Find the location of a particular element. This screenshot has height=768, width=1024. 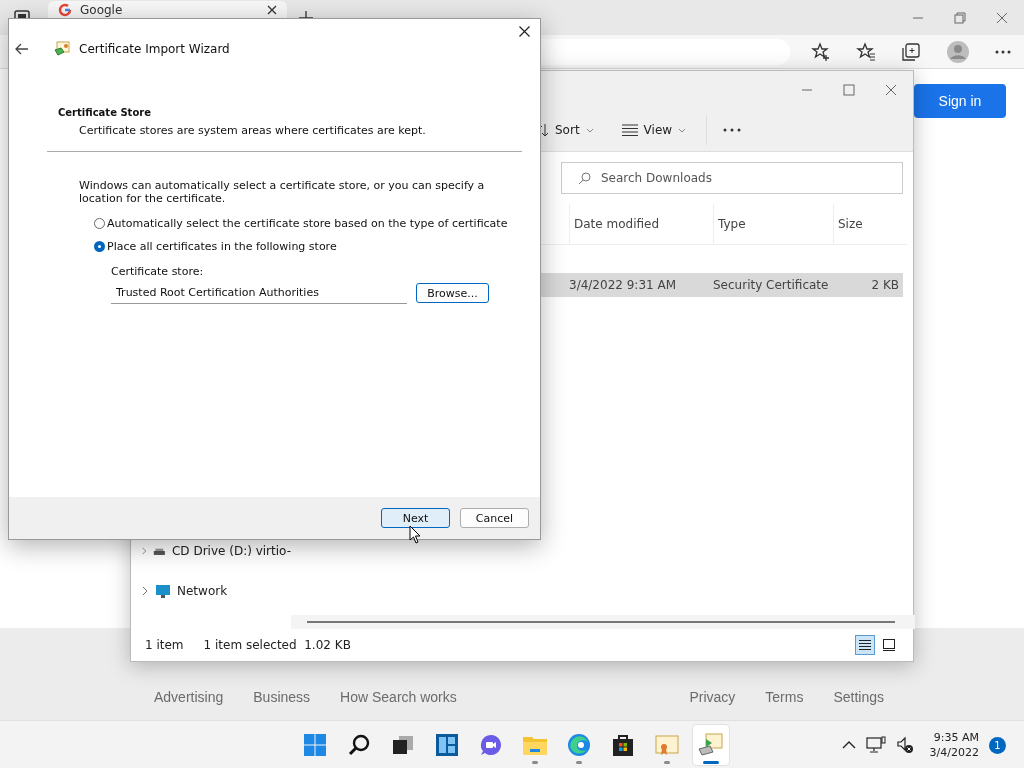

favorites-icon is located at coordinates (866, 51).